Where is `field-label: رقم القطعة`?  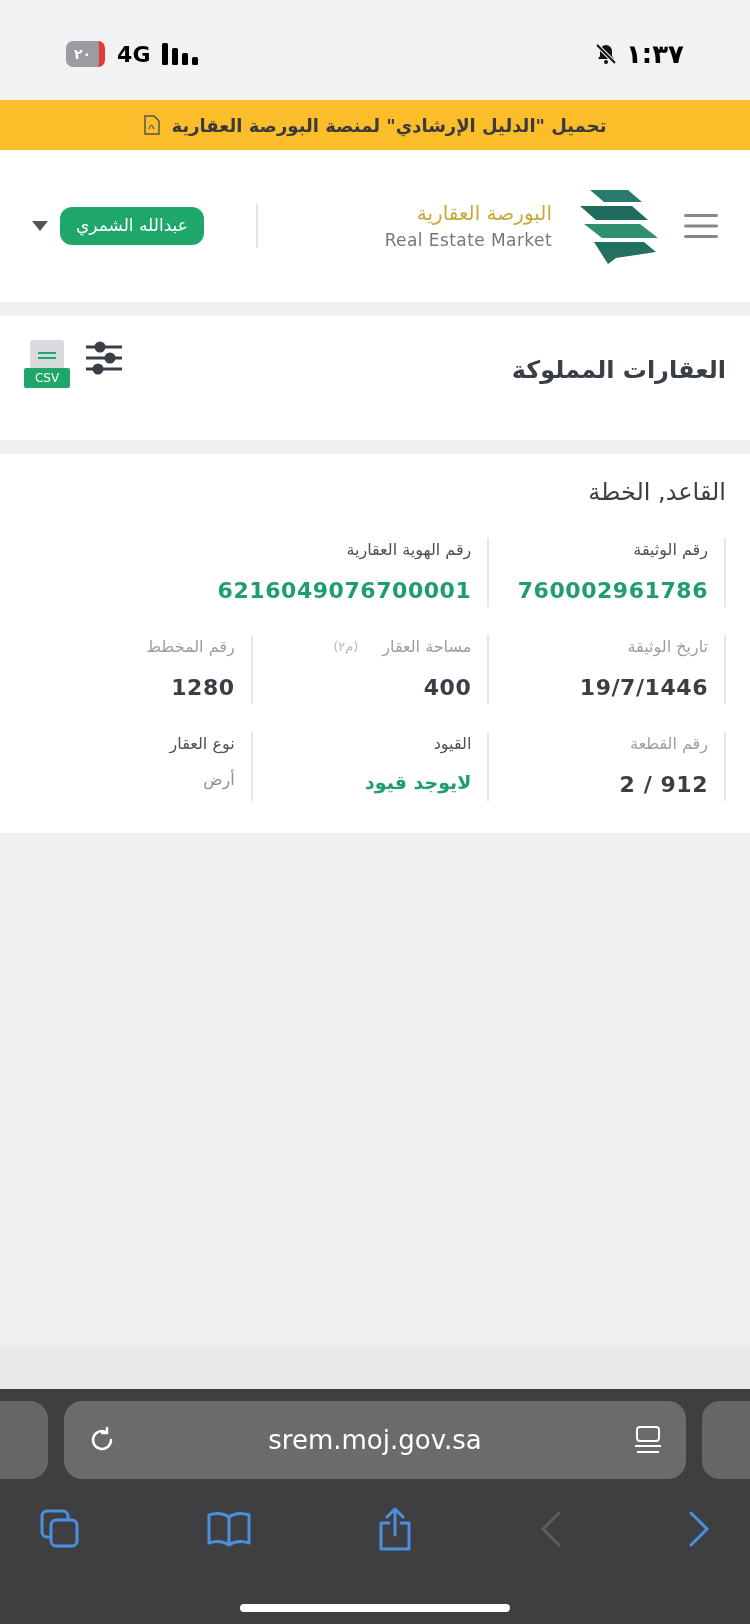
field-label: رقم القطعة is located at coordinates (669, 744).